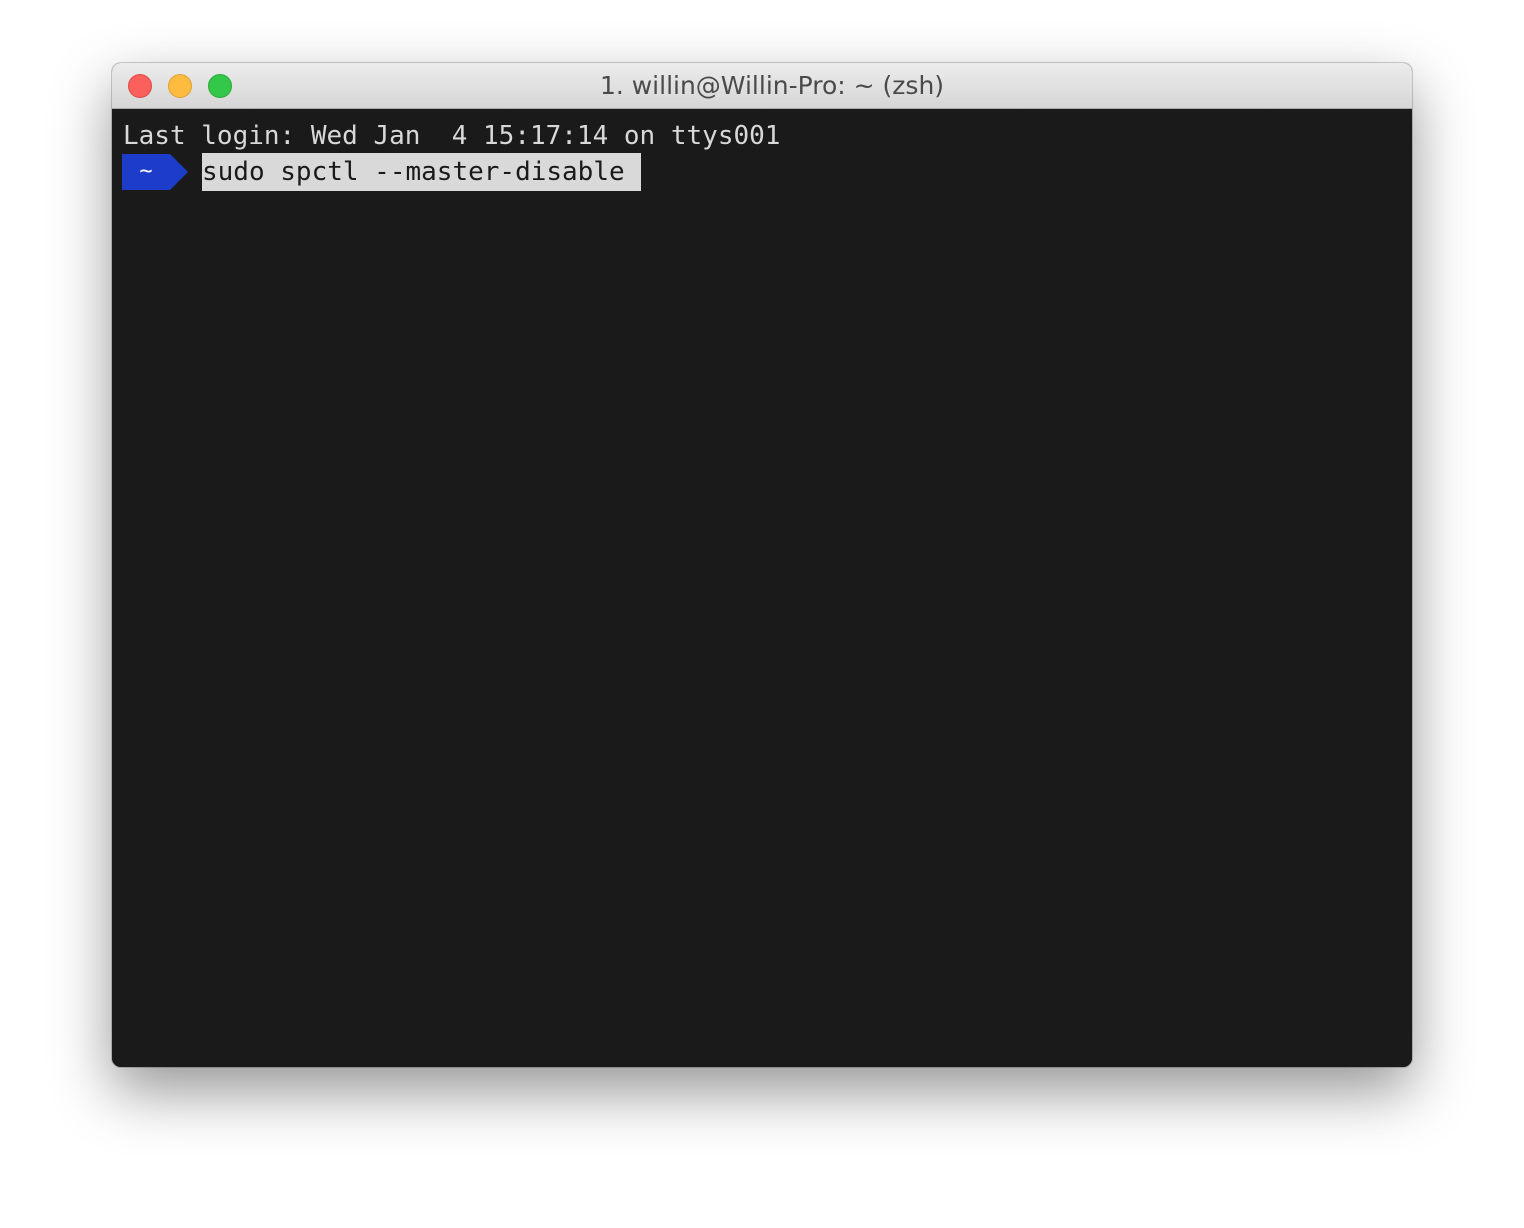 The width and height of the screenshot is (1524, 1228). I want to click on prompt-directory-segment: ~, so click(146, 172).